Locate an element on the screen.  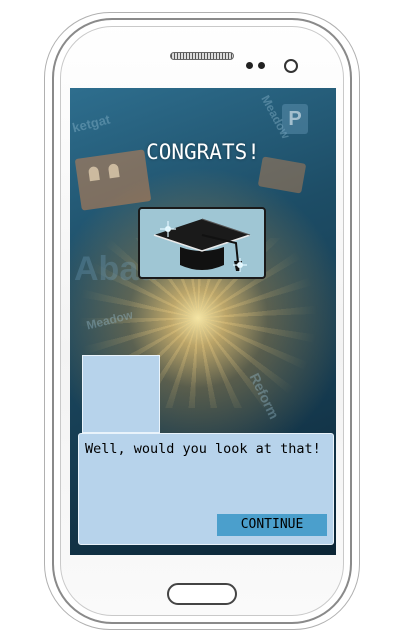
parking-sign: P is located at coordinates (295, 119).